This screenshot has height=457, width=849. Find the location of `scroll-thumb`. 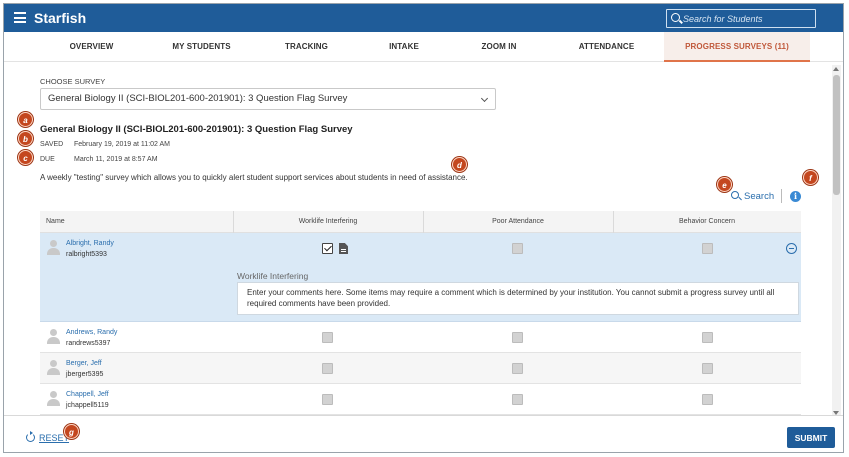

scroll-thumb is located at coordinates (836, 135).